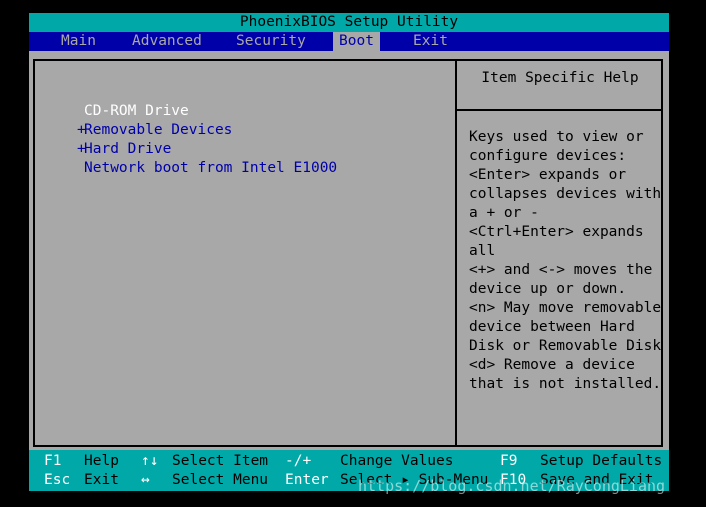 The height and width of the screenshot is (507, 706). I want to click on menu-advanced: Advanced, so click(167, 41).